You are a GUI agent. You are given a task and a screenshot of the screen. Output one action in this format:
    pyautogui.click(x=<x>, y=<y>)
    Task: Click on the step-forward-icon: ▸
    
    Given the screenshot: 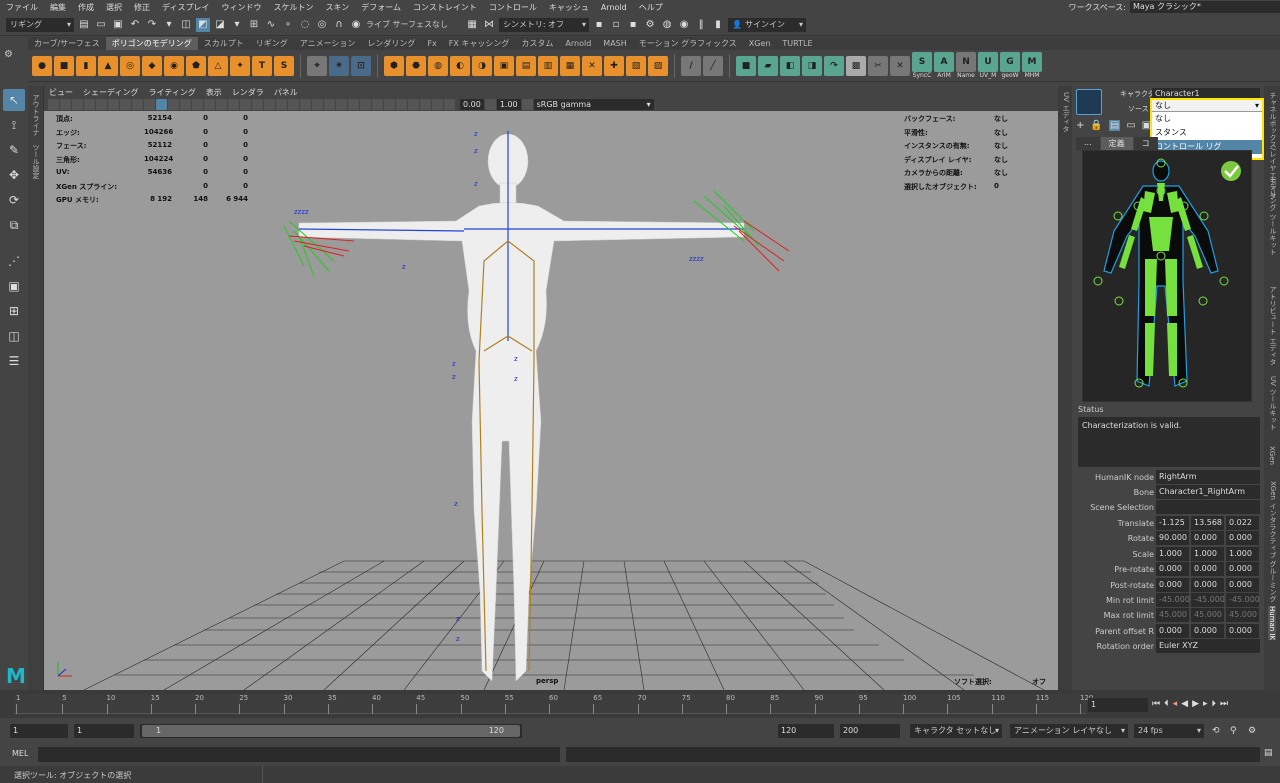 What is the action you would take?
    pyautogui.click(x=1205, y=704)
    